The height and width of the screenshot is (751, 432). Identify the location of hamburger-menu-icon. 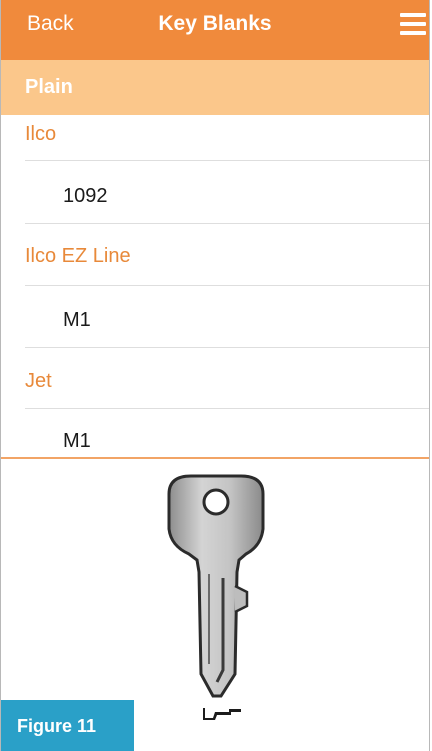
(413, 24).